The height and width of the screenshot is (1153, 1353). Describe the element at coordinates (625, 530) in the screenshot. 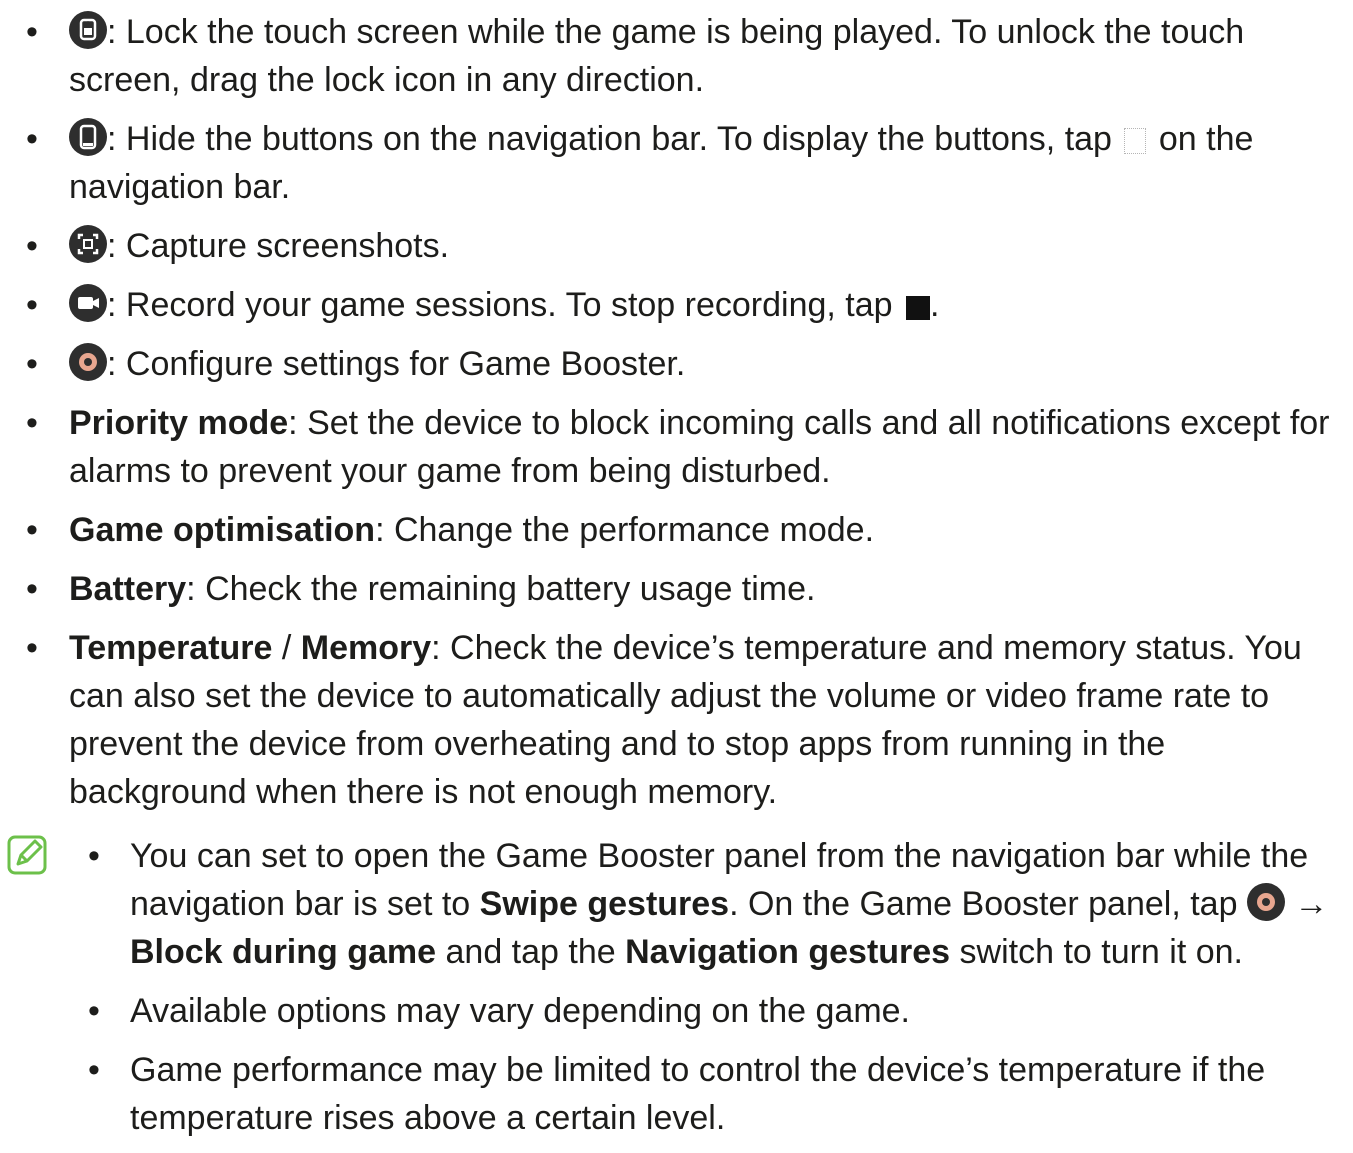

I see `game-optimisation-text: : Change the performance mode.` at that location.